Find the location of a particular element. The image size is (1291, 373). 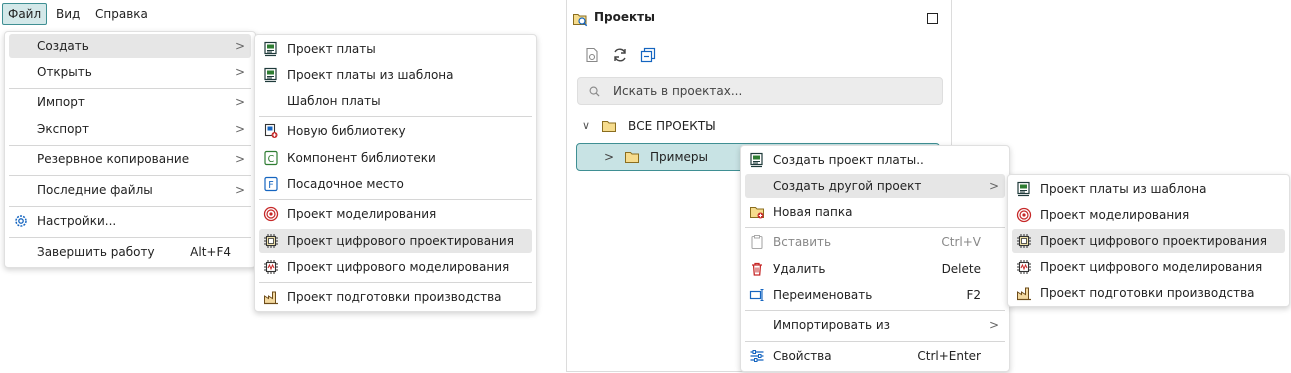

library-icon is located at coordinates (271, 131).